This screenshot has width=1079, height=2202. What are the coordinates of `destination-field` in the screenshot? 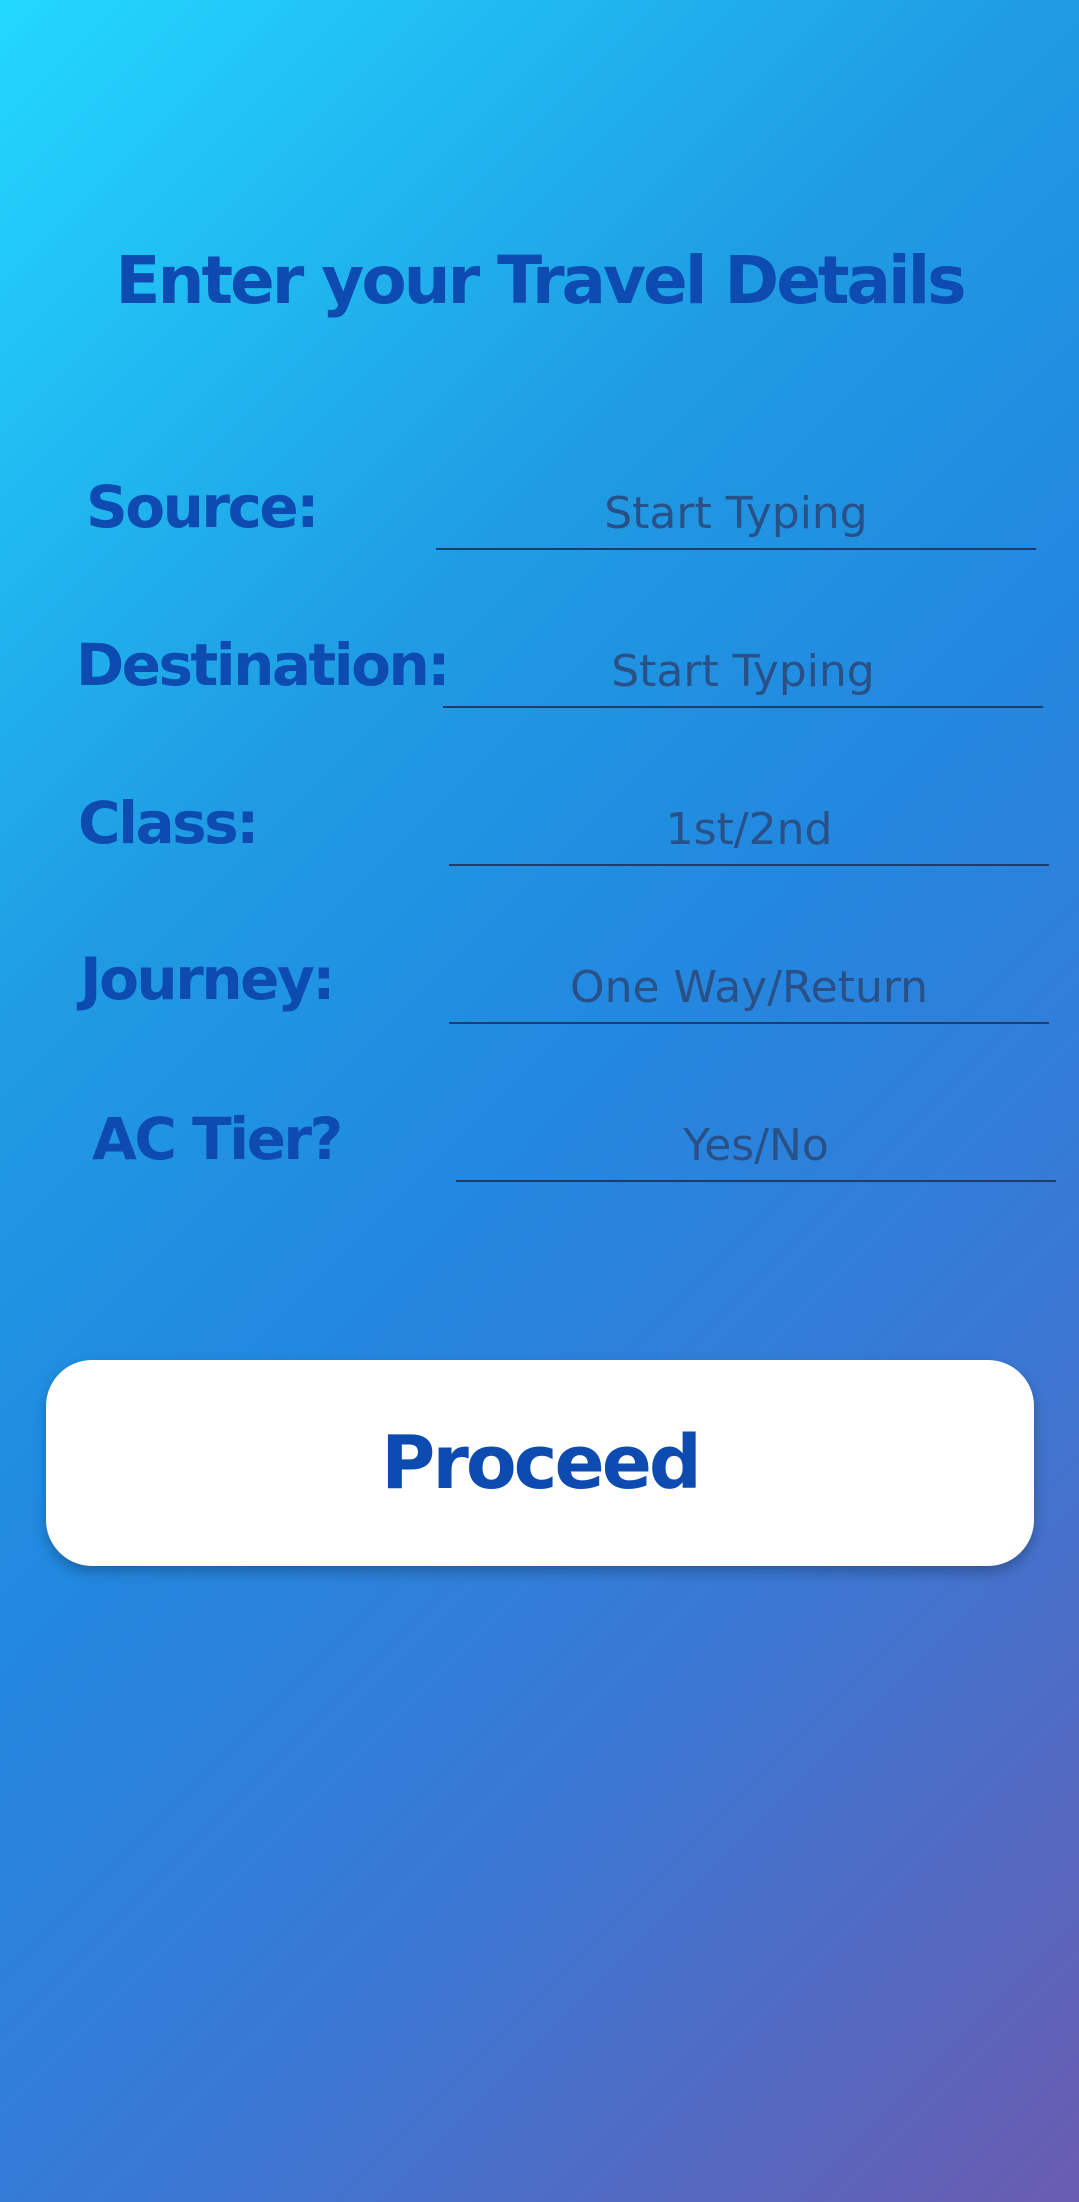 It's located at (743, 672).